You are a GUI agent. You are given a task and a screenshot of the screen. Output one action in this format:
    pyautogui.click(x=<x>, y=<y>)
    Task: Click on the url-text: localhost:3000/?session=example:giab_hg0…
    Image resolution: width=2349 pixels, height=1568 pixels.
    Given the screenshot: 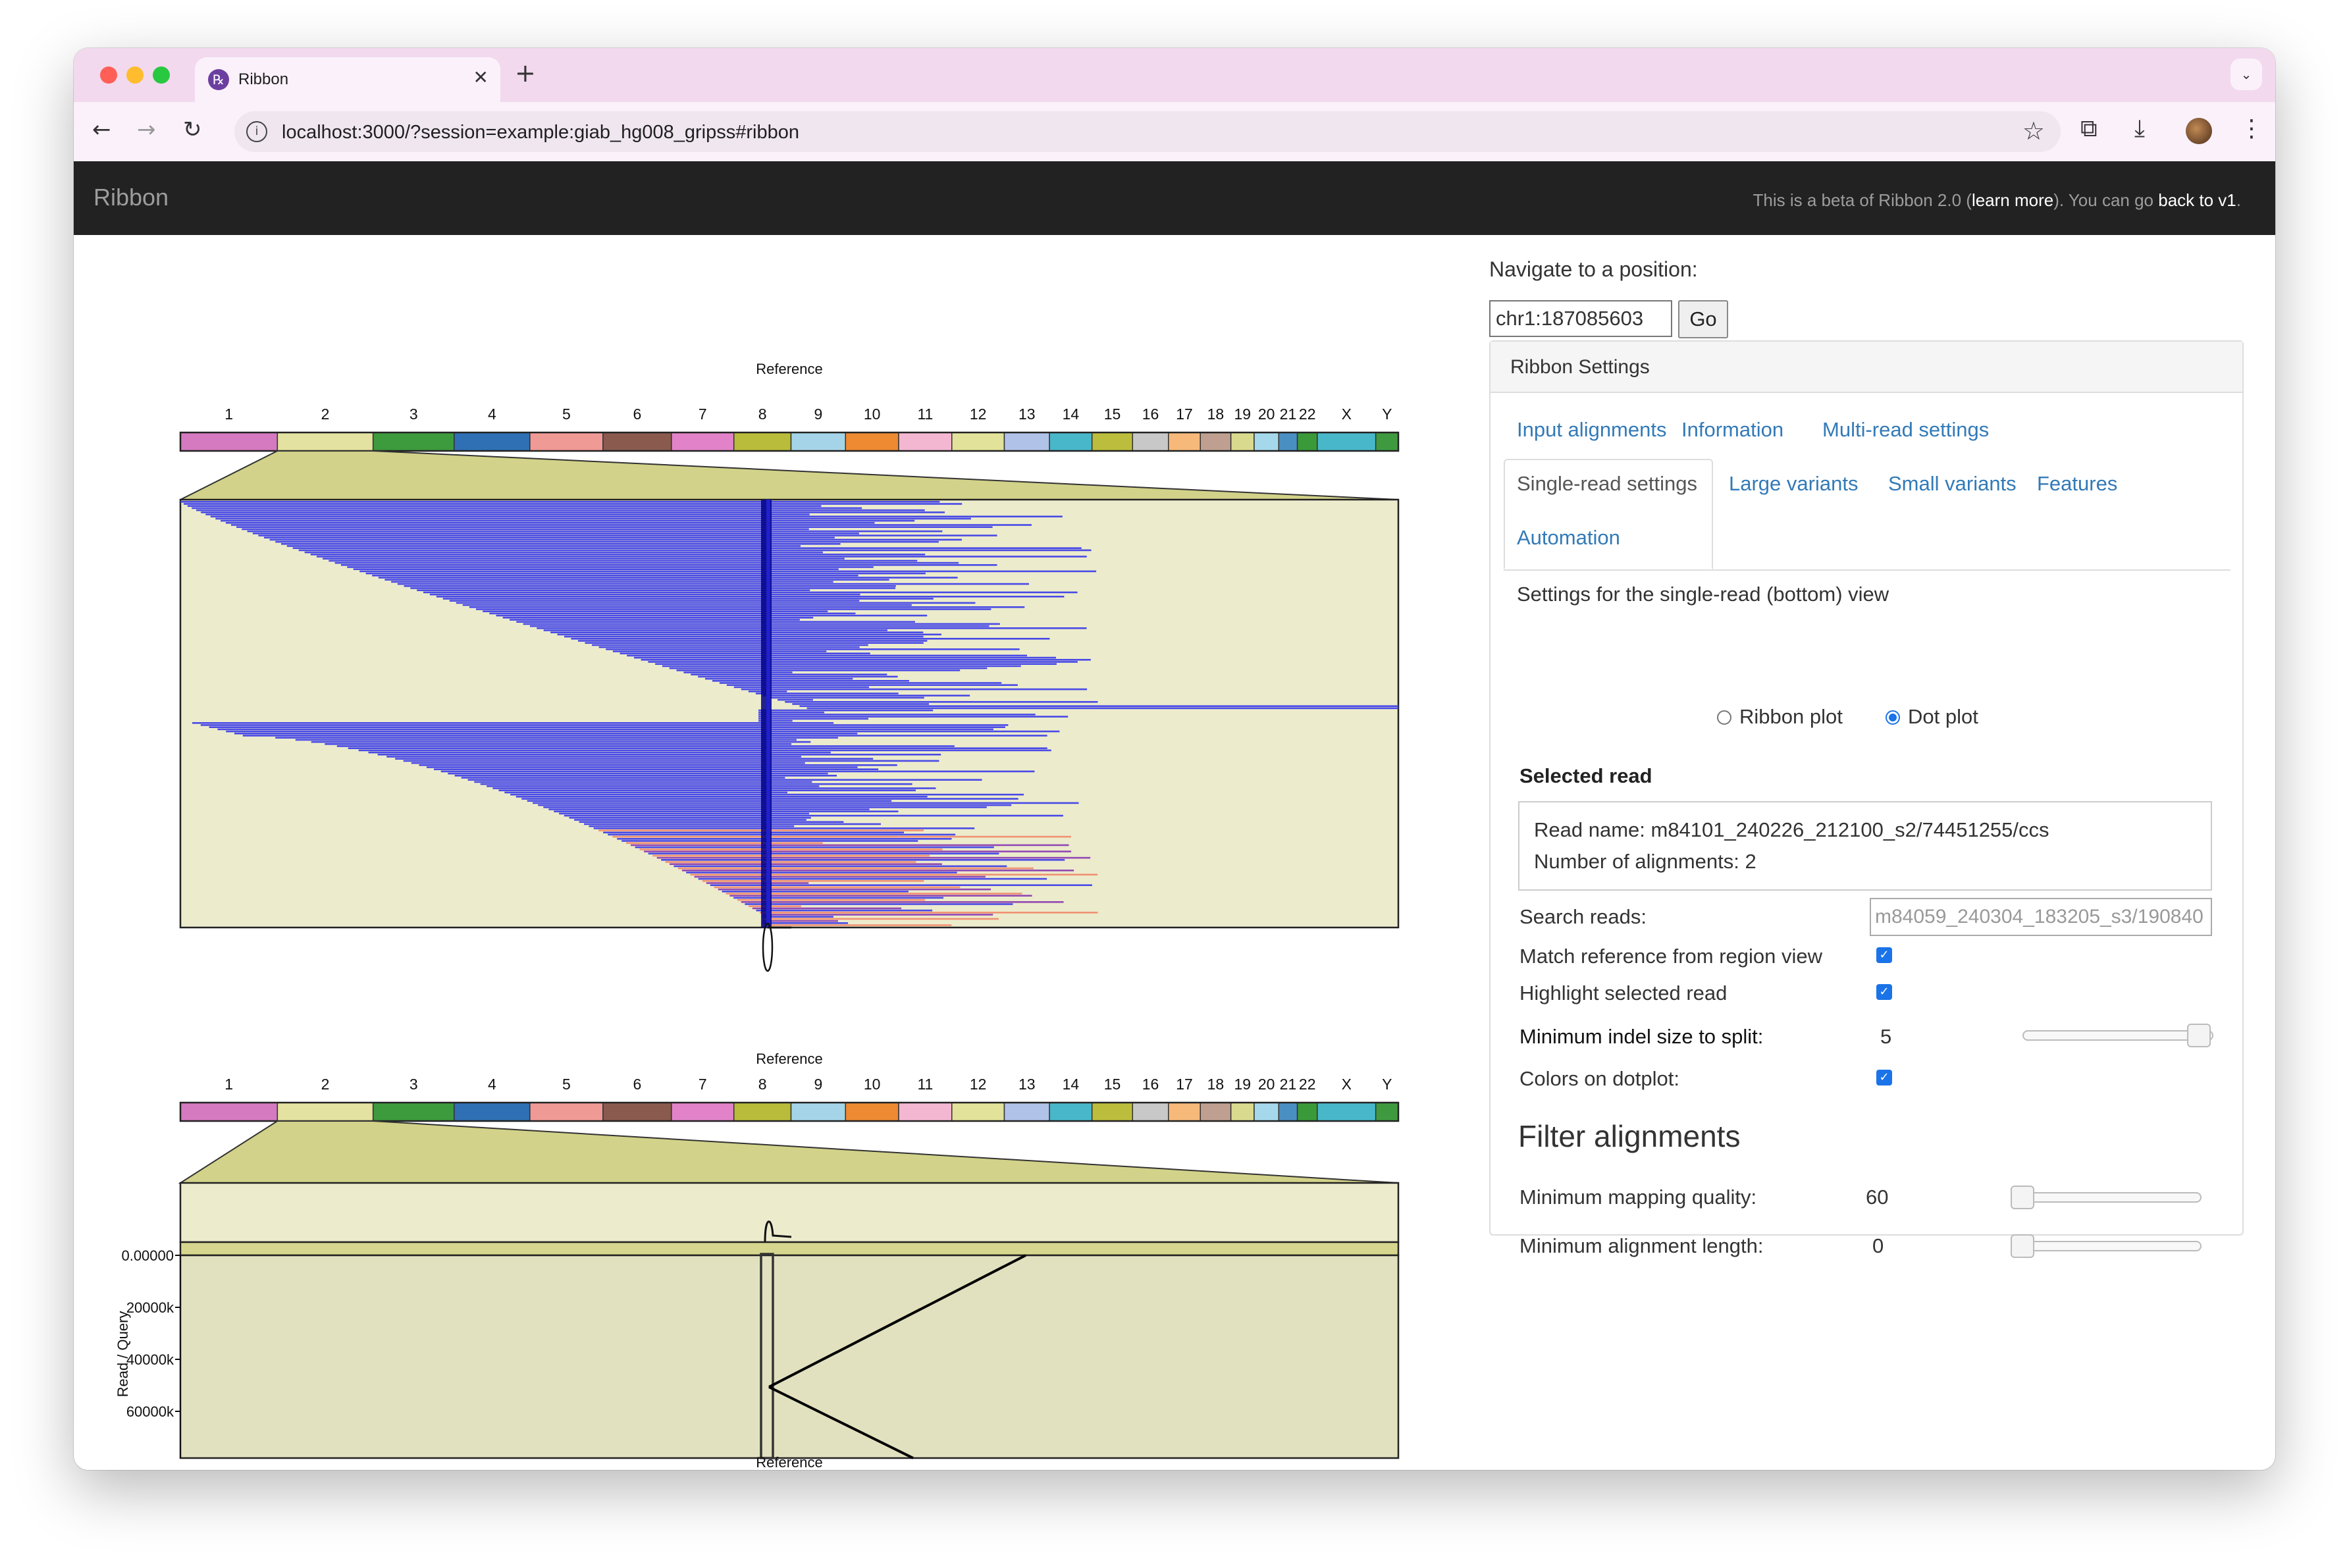 What is the action you would take?
    pyautogui.click(x=540, y=133)
    